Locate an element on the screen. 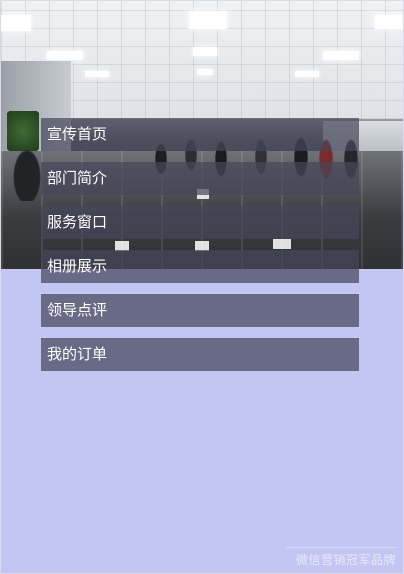 The width and height of the screenshot is (404, 574). footer-brand-text: 微信营销冠军品牌 is located at coordinates (345, 560).